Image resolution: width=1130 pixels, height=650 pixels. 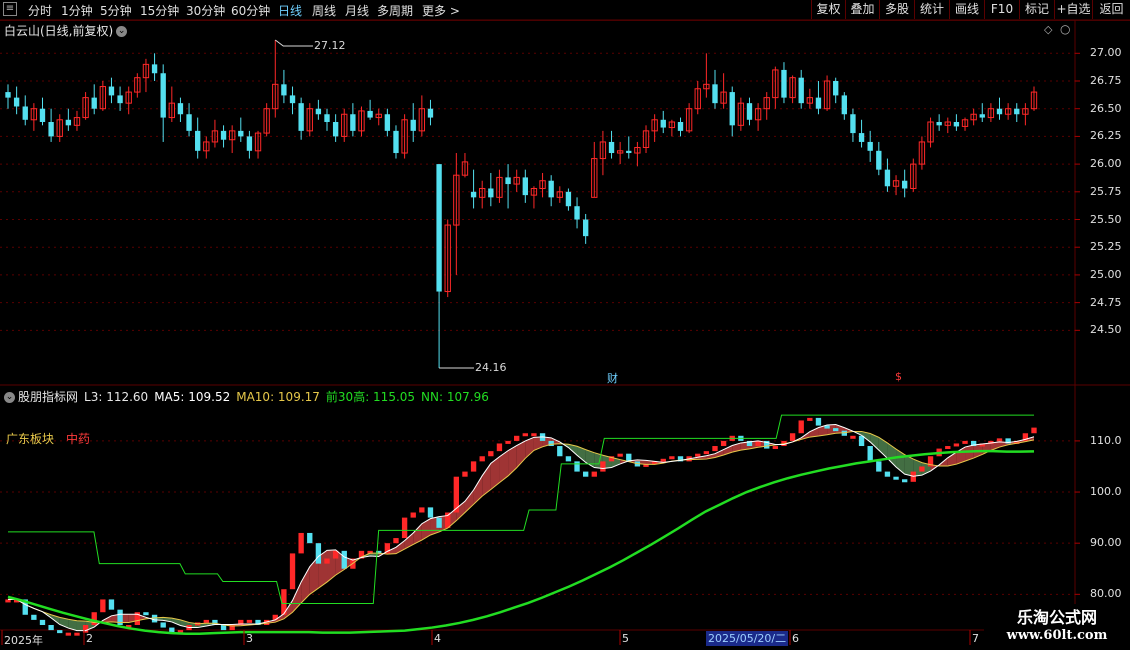 I want to click on indicator-axis-label: 110.0, so click(x=1106, y=440).